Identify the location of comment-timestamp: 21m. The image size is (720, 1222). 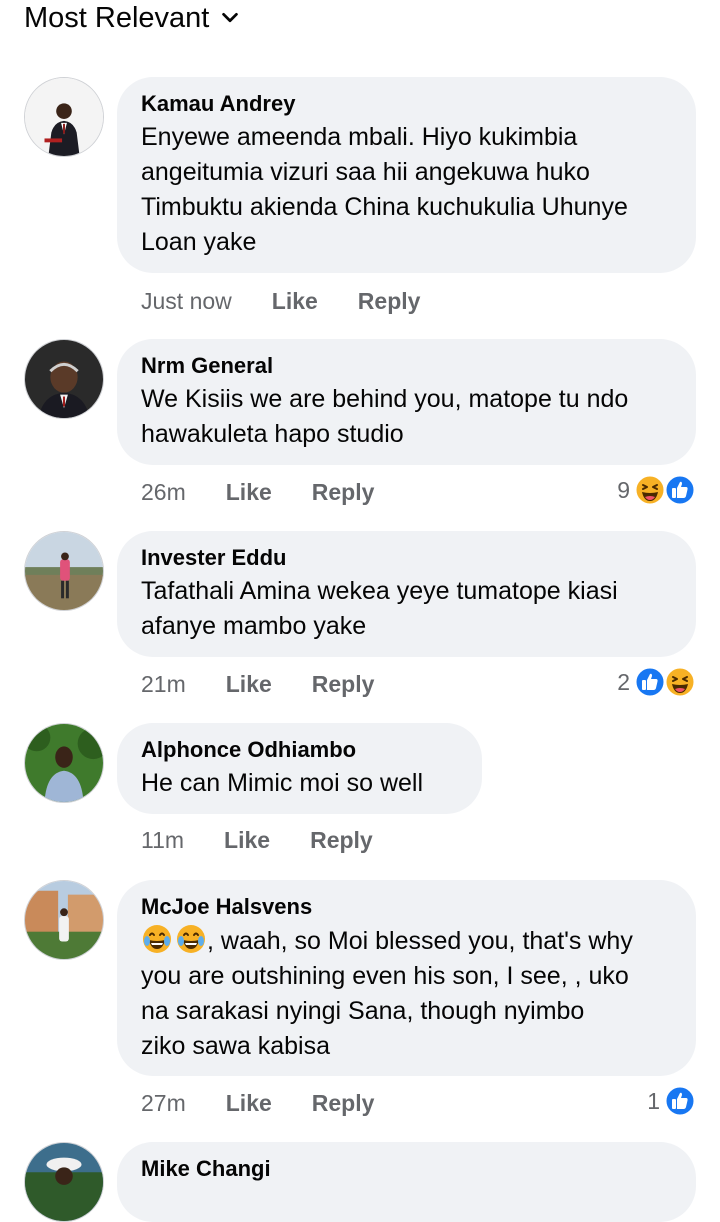
(163, 684).